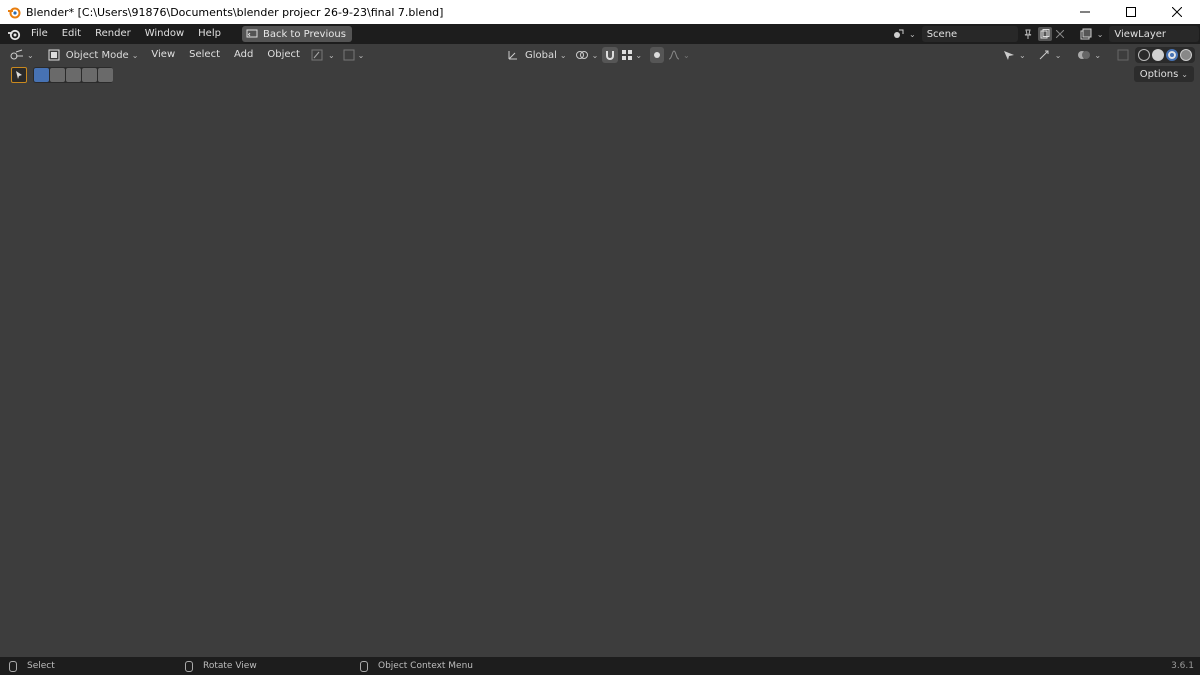 The height and width of the screenshot is (675, 1200). What do you see at coordinates (1186, 55) in the screenshot?
I see `rendered-shading-icon` at bounding box center [1186, 55].